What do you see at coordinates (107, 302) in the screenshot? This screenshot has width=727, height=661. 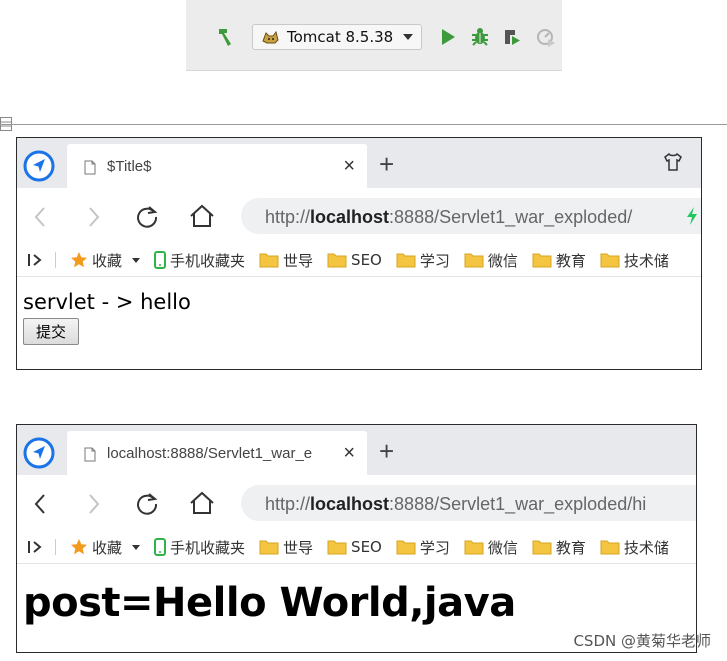 I see `page-text: servlet - > hello` at bounding box center [107, 302].